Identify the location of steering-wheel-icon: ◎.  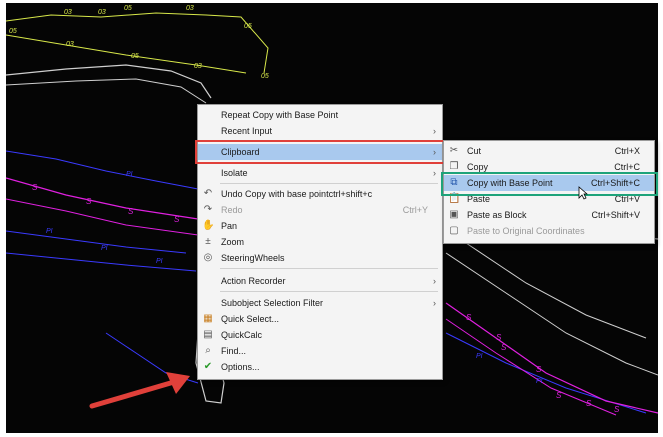
(208, 257).